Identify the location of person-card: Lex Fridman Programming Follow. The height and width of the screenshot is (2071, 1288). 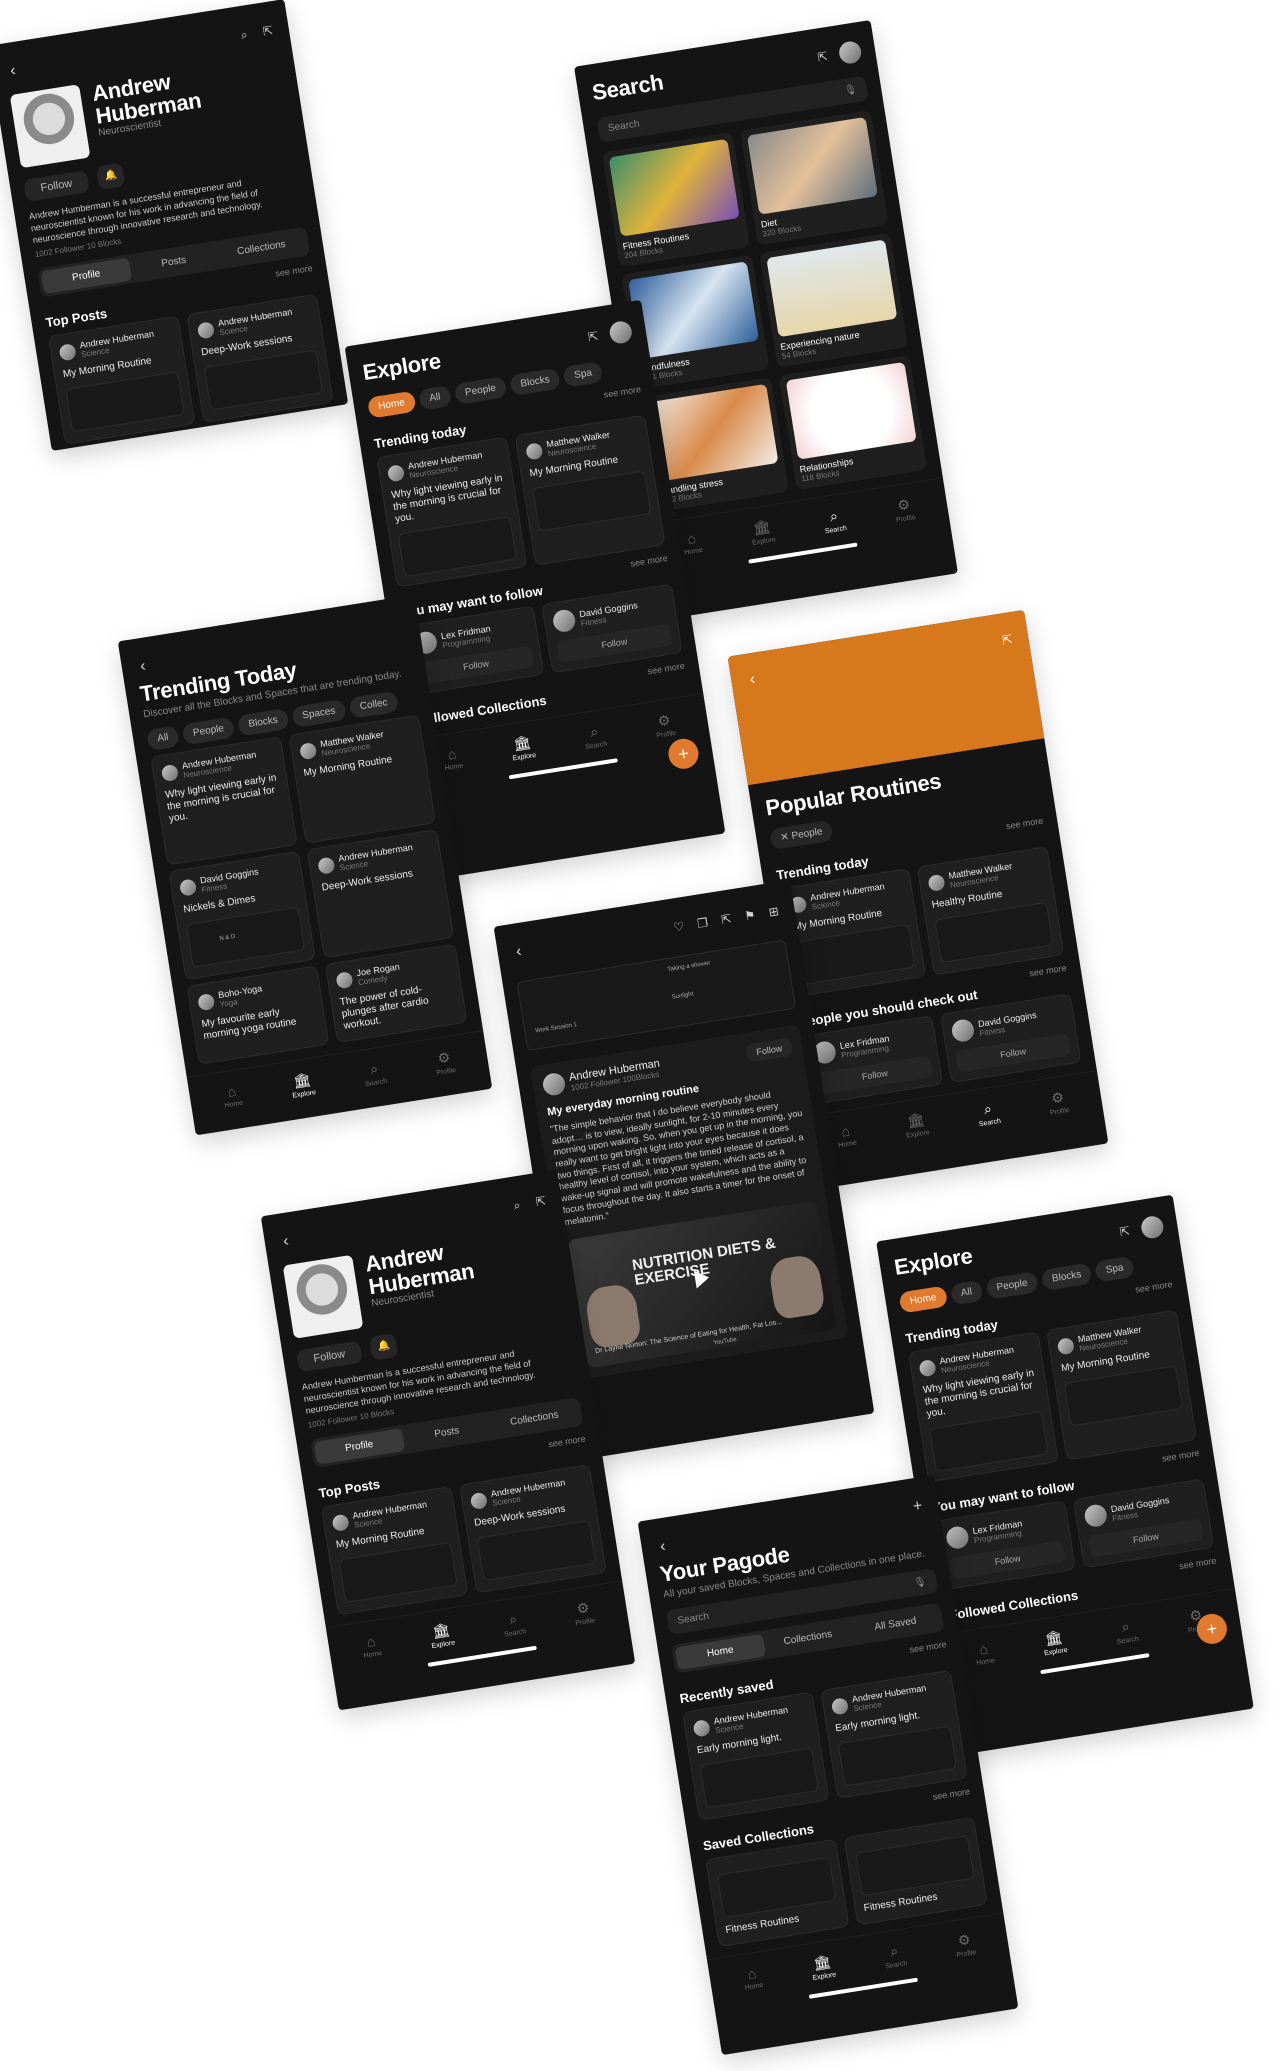
(1005, 1545).